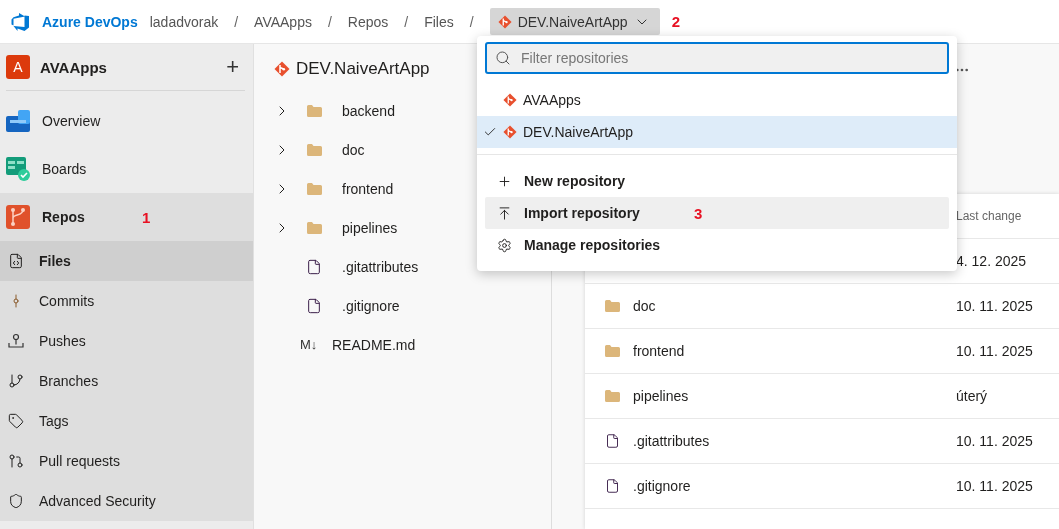 Image resolution: width=1059 pixels, height=529 pixels. What do you see at coordinates (717, 181) in the screenshot?
I see `menu-action: New repository` at bounding box center [717, 181].